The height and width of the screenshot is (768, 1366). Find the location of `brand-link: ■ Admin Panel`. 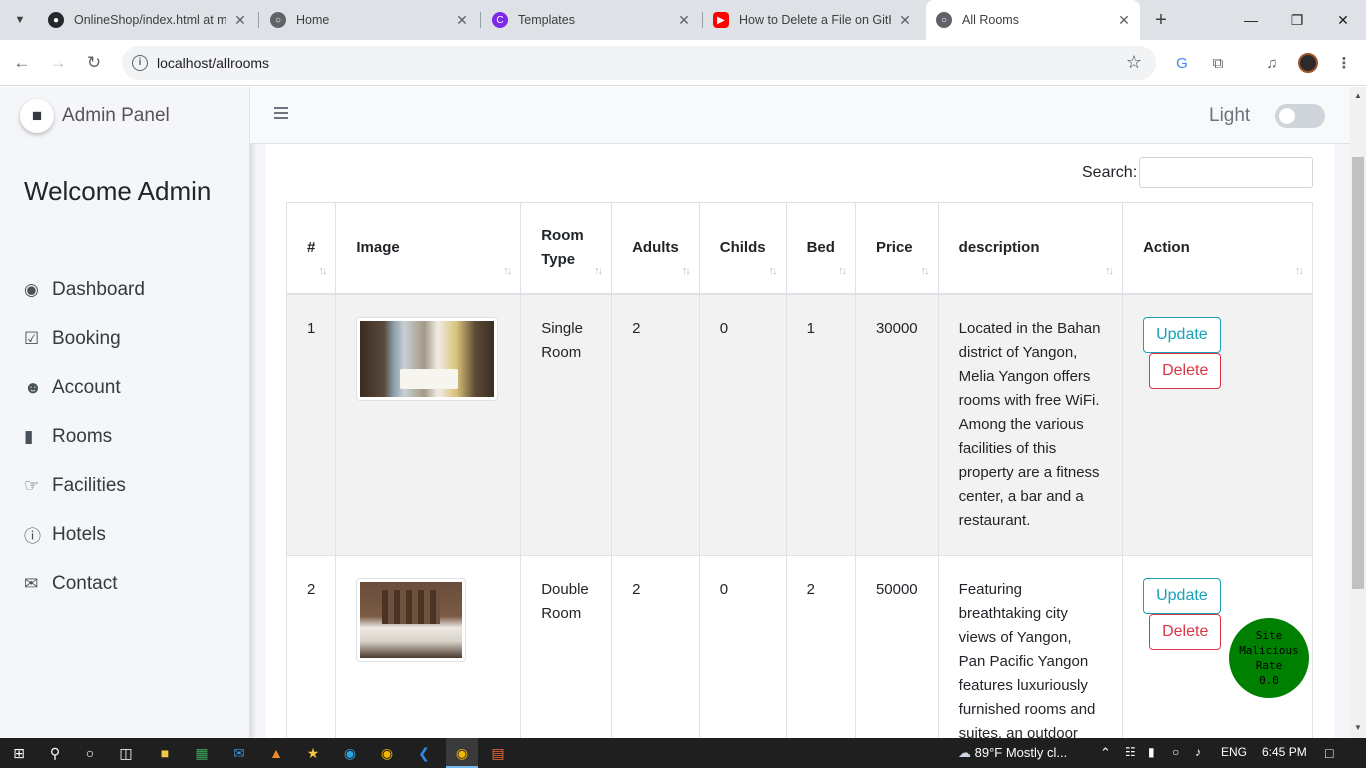

brand-link: ■ Admin Panel is located at coordinates (95, 116).